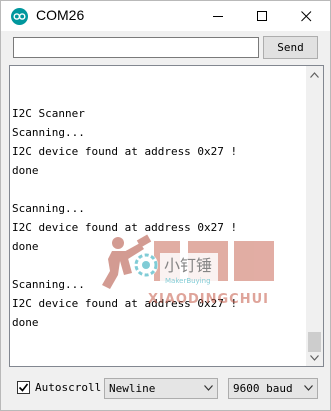 This screenshot has width=331, height=411. I want to click on watermark-logo: 小钉锤 MakerBuying XIAODINGCHUI, so click(188, 270).